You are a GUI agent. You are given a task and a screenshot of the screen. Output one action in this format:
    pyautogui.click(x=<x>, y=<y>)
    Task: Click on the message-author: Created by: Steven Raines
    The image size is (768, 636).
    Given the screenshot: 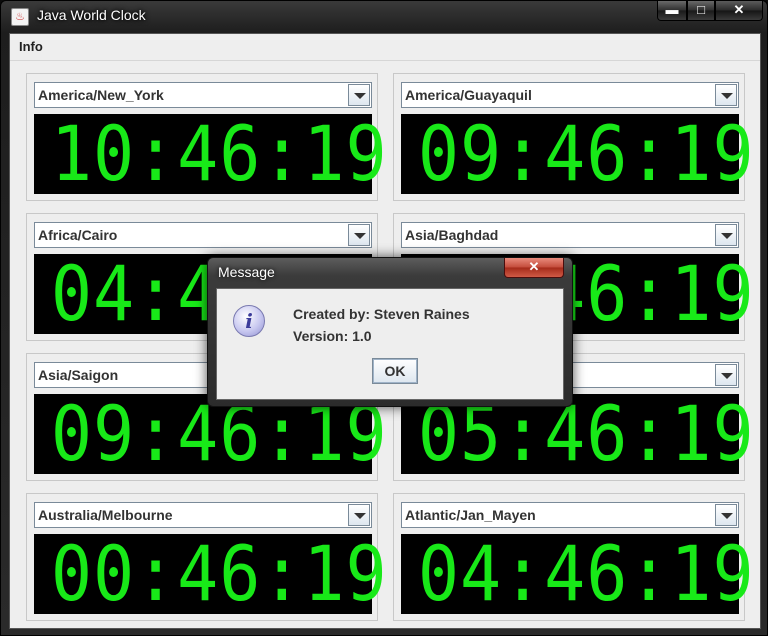 What is the action you would take?
    pyautogui.click(x=381, y=314)
    